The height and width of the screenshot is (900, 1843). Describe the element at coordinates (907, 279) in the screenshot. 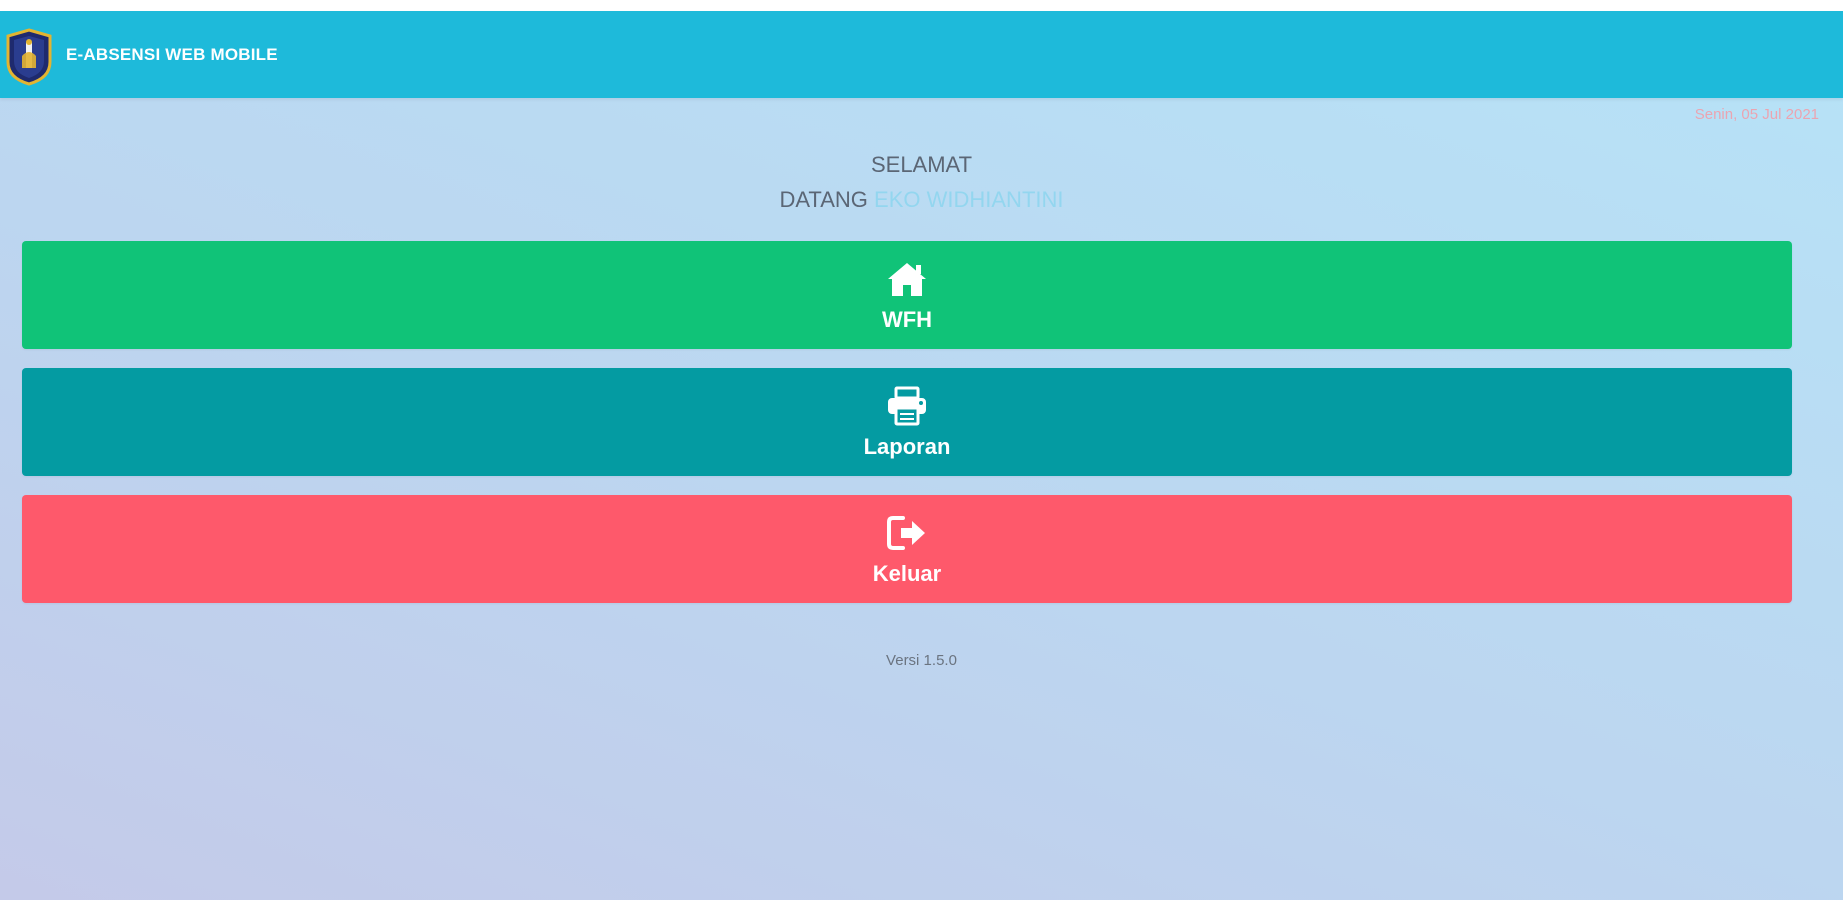

I see `home-icon` at that location.